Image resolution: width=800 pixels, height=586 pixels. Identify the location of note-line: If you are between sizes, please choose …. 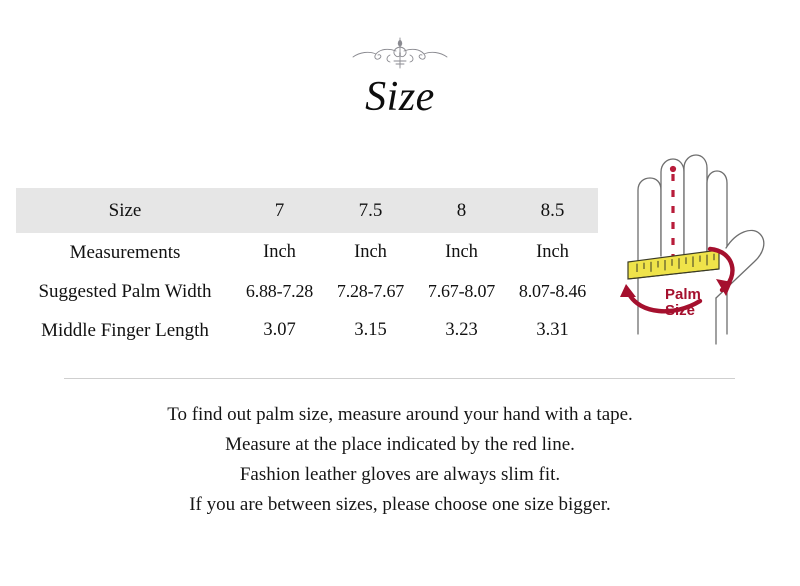
(400, 504).